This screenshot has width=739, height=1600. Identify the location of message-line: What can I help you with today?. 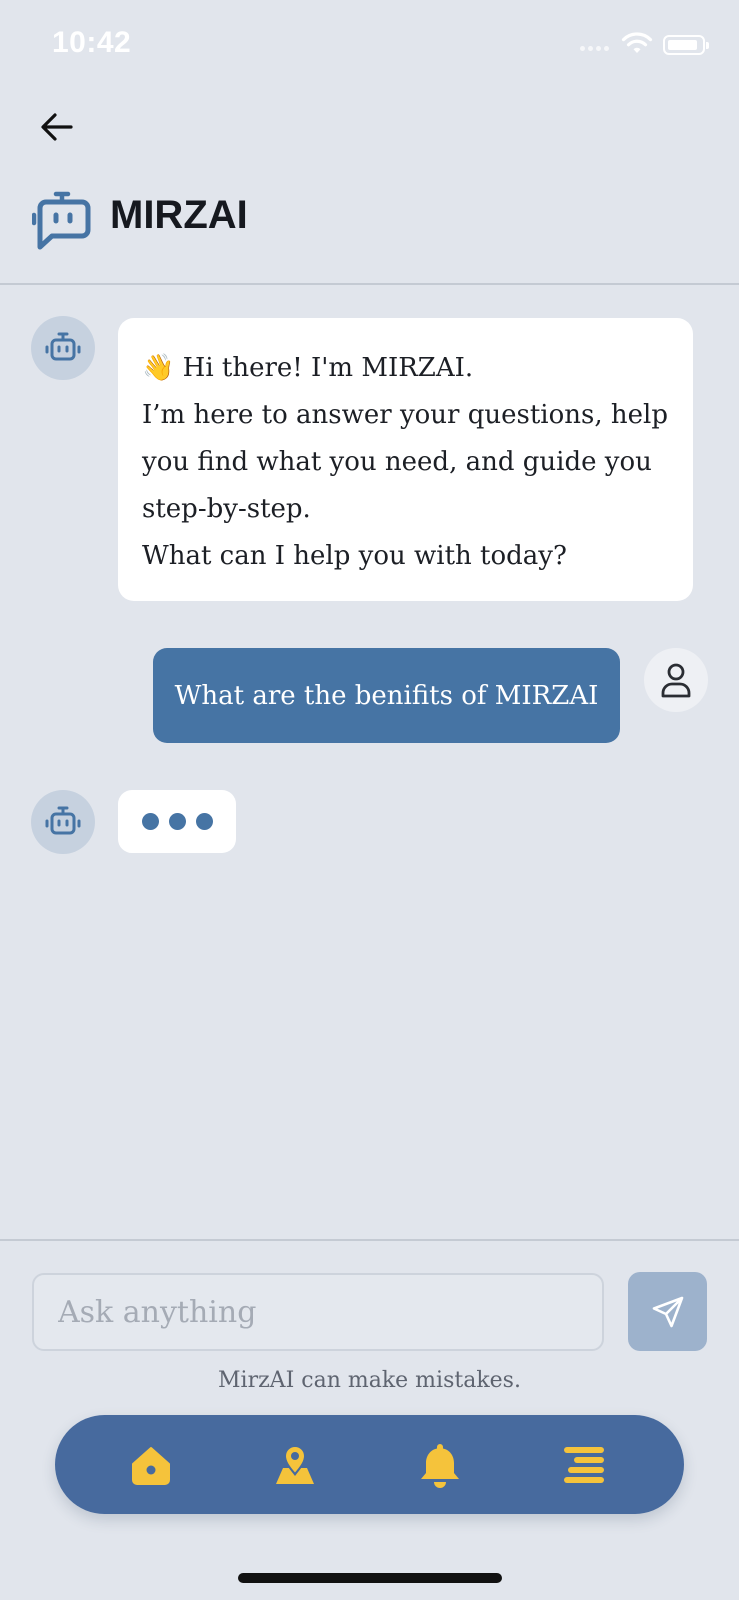
(354, 556).